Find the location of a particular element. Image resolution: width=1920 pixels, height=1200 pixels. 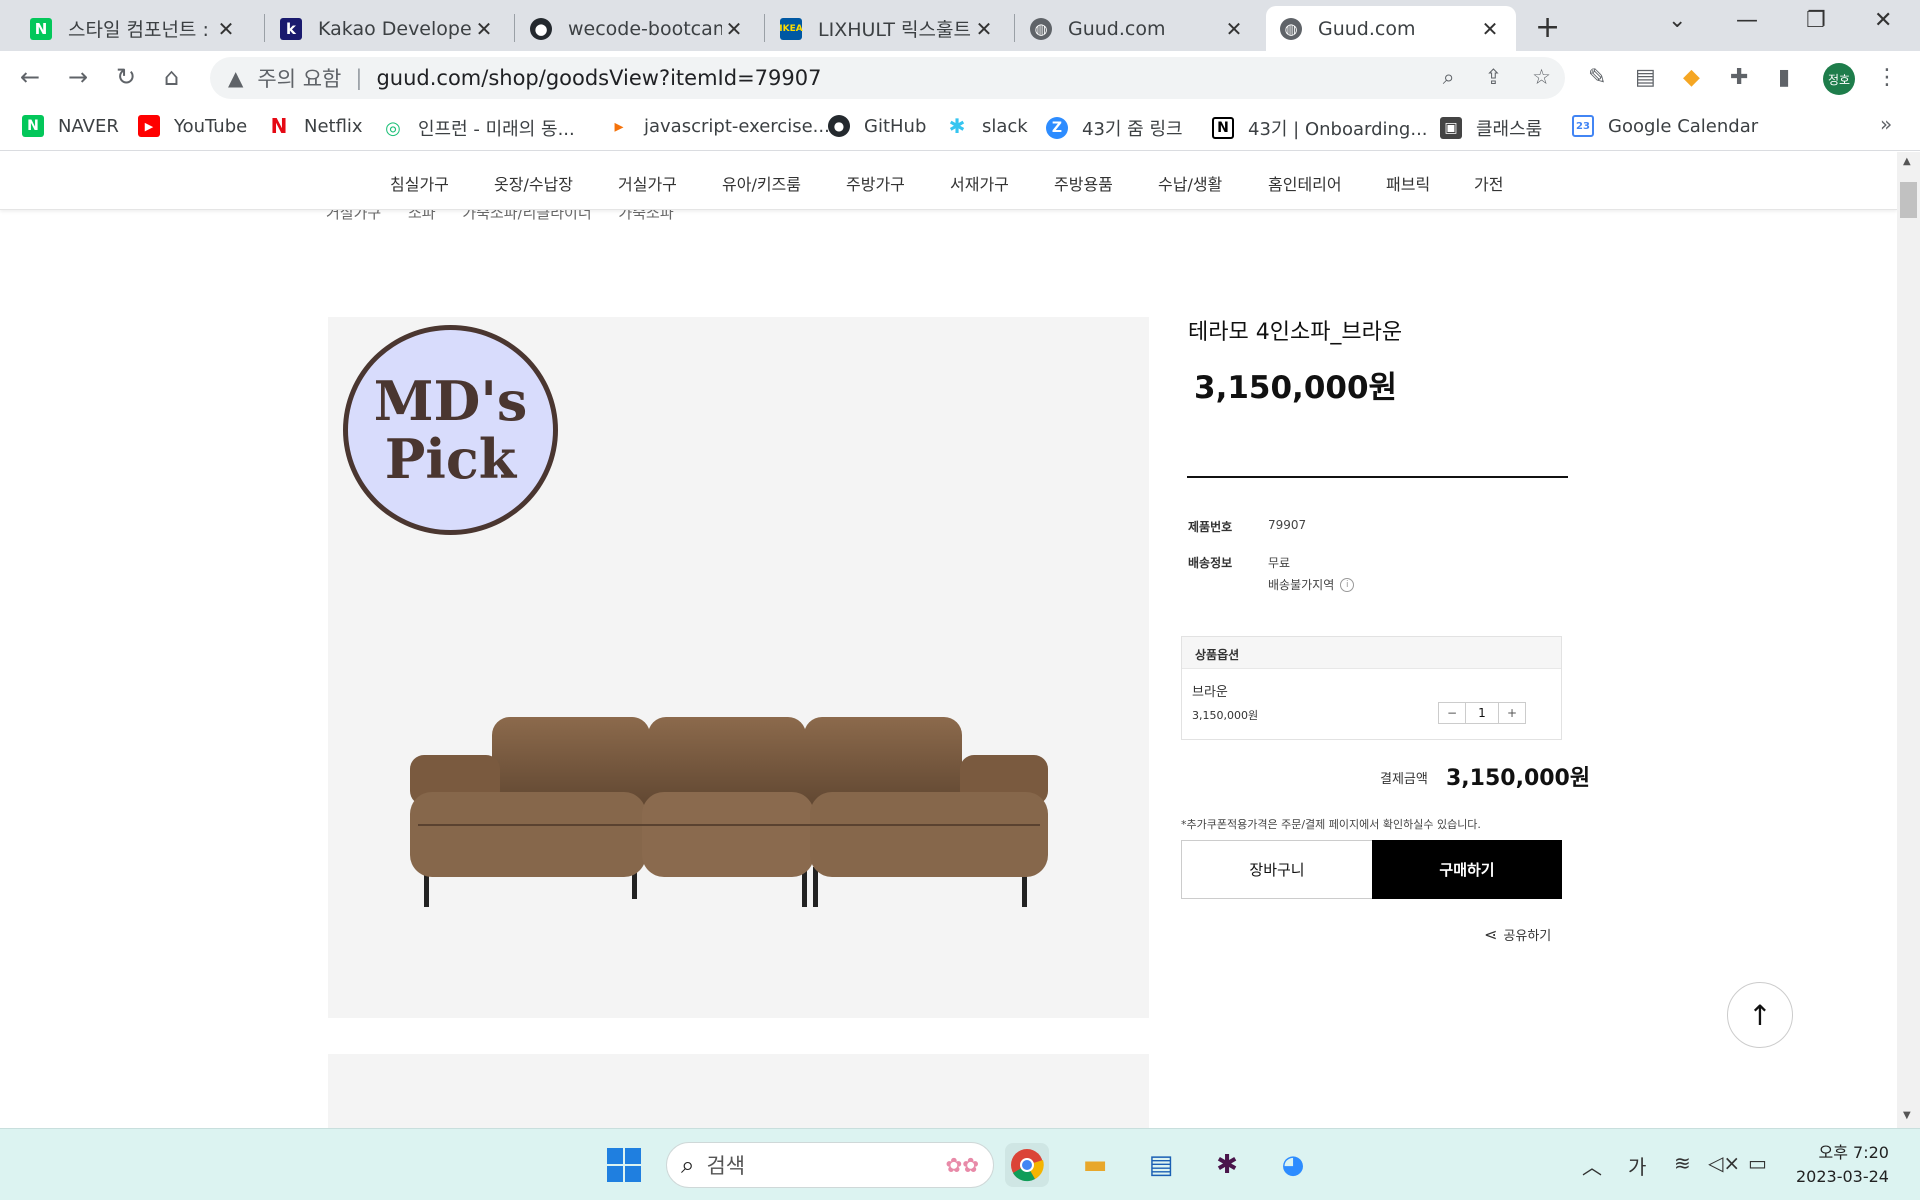

bookmark-zoom: Z 43기 줌 링크 is located at coordinates (1114, 128).